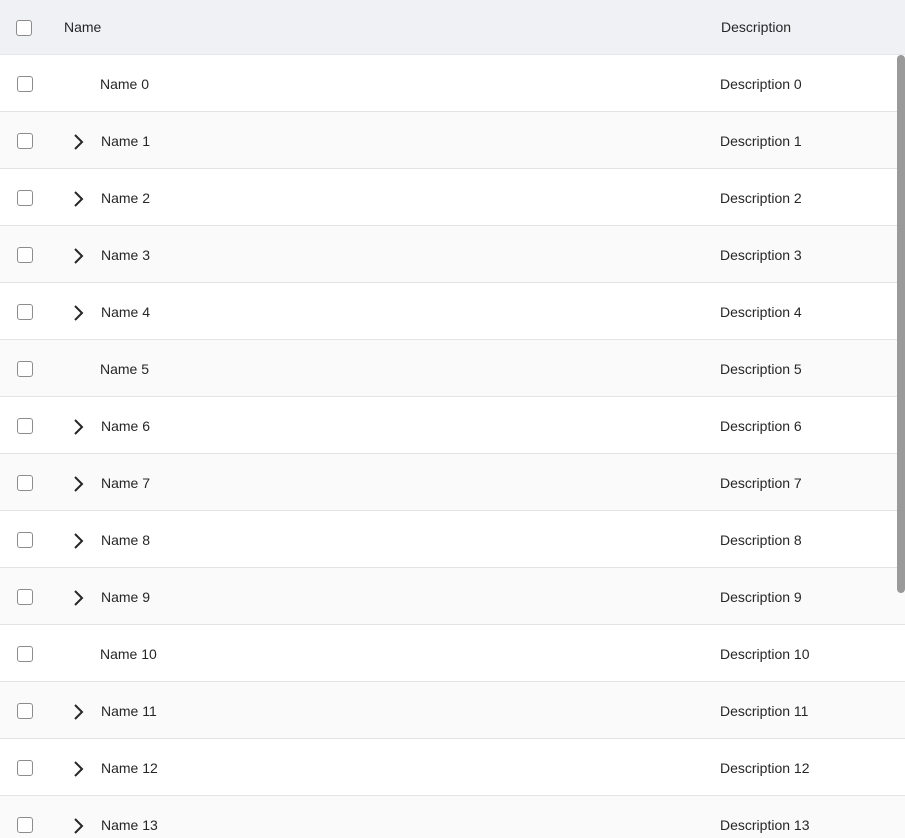  Describe the element at coordinates (761, 141) in the screenshot. I see `row-description: Description 1` at that location.